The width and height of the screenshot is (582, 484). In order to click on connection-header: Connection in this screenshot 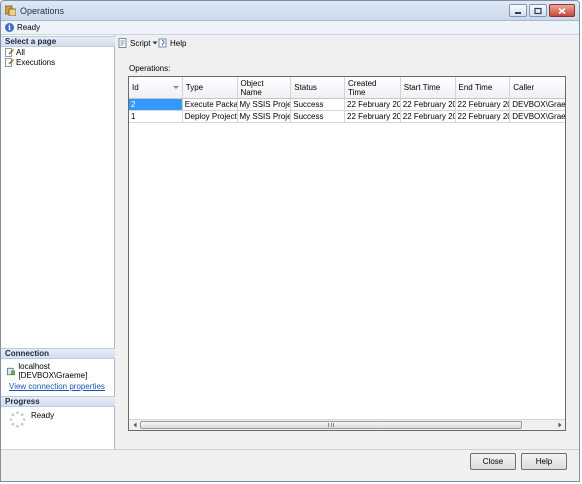, I will do `click(58, 353)`.